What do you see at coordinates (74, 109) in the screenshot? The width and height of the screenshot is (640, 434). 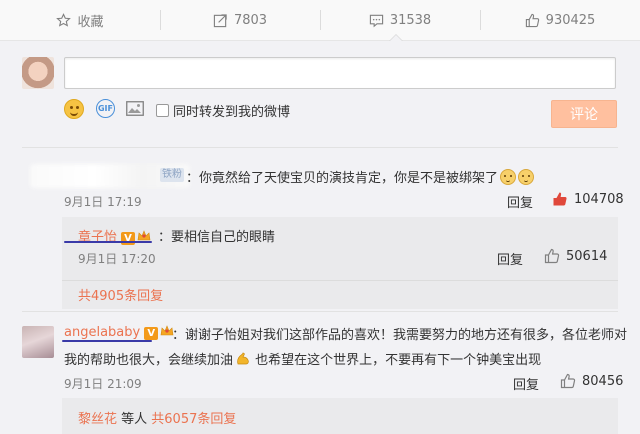 I see `emoji-icon` at bounding box center [74, 109].